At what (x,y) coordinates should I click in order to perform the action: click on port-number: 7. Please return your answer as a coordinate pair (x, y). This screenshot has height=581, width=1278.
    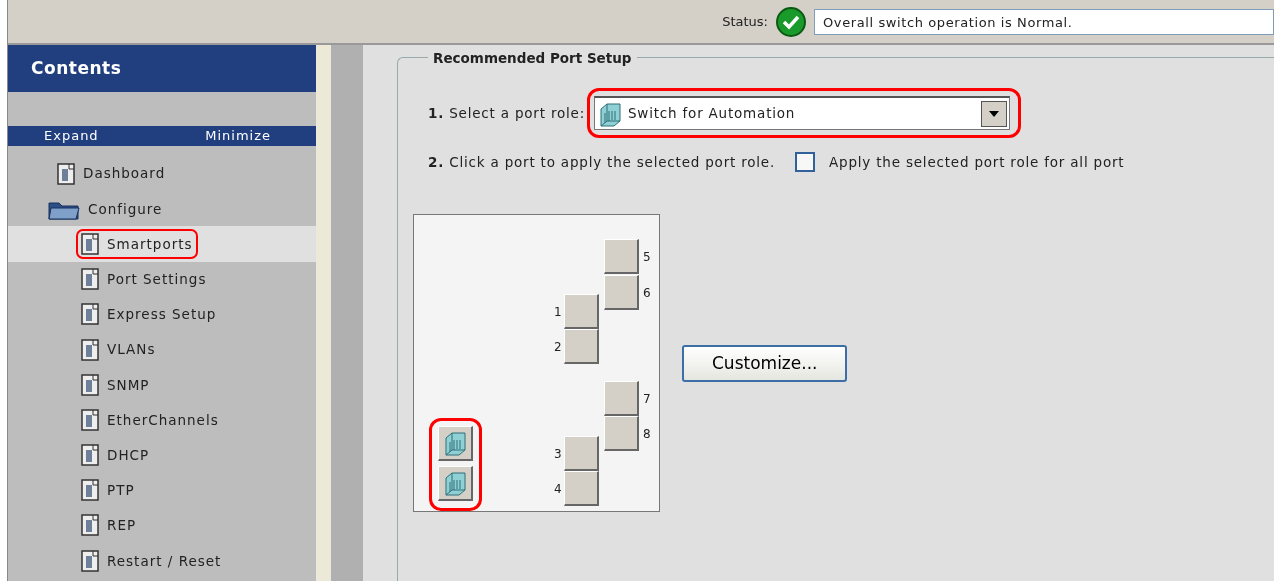
    Looking at the image, I should click on (647, 400).